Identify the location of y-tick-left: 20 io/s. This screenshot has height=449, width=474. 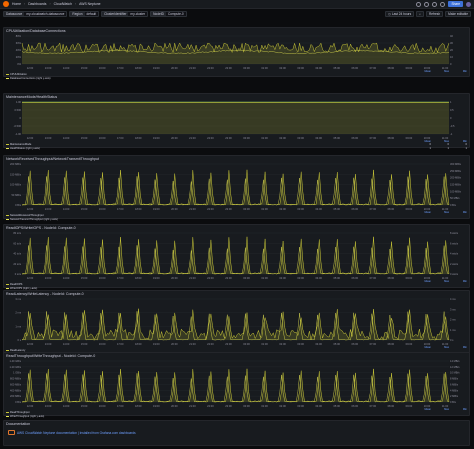
(17, 264).